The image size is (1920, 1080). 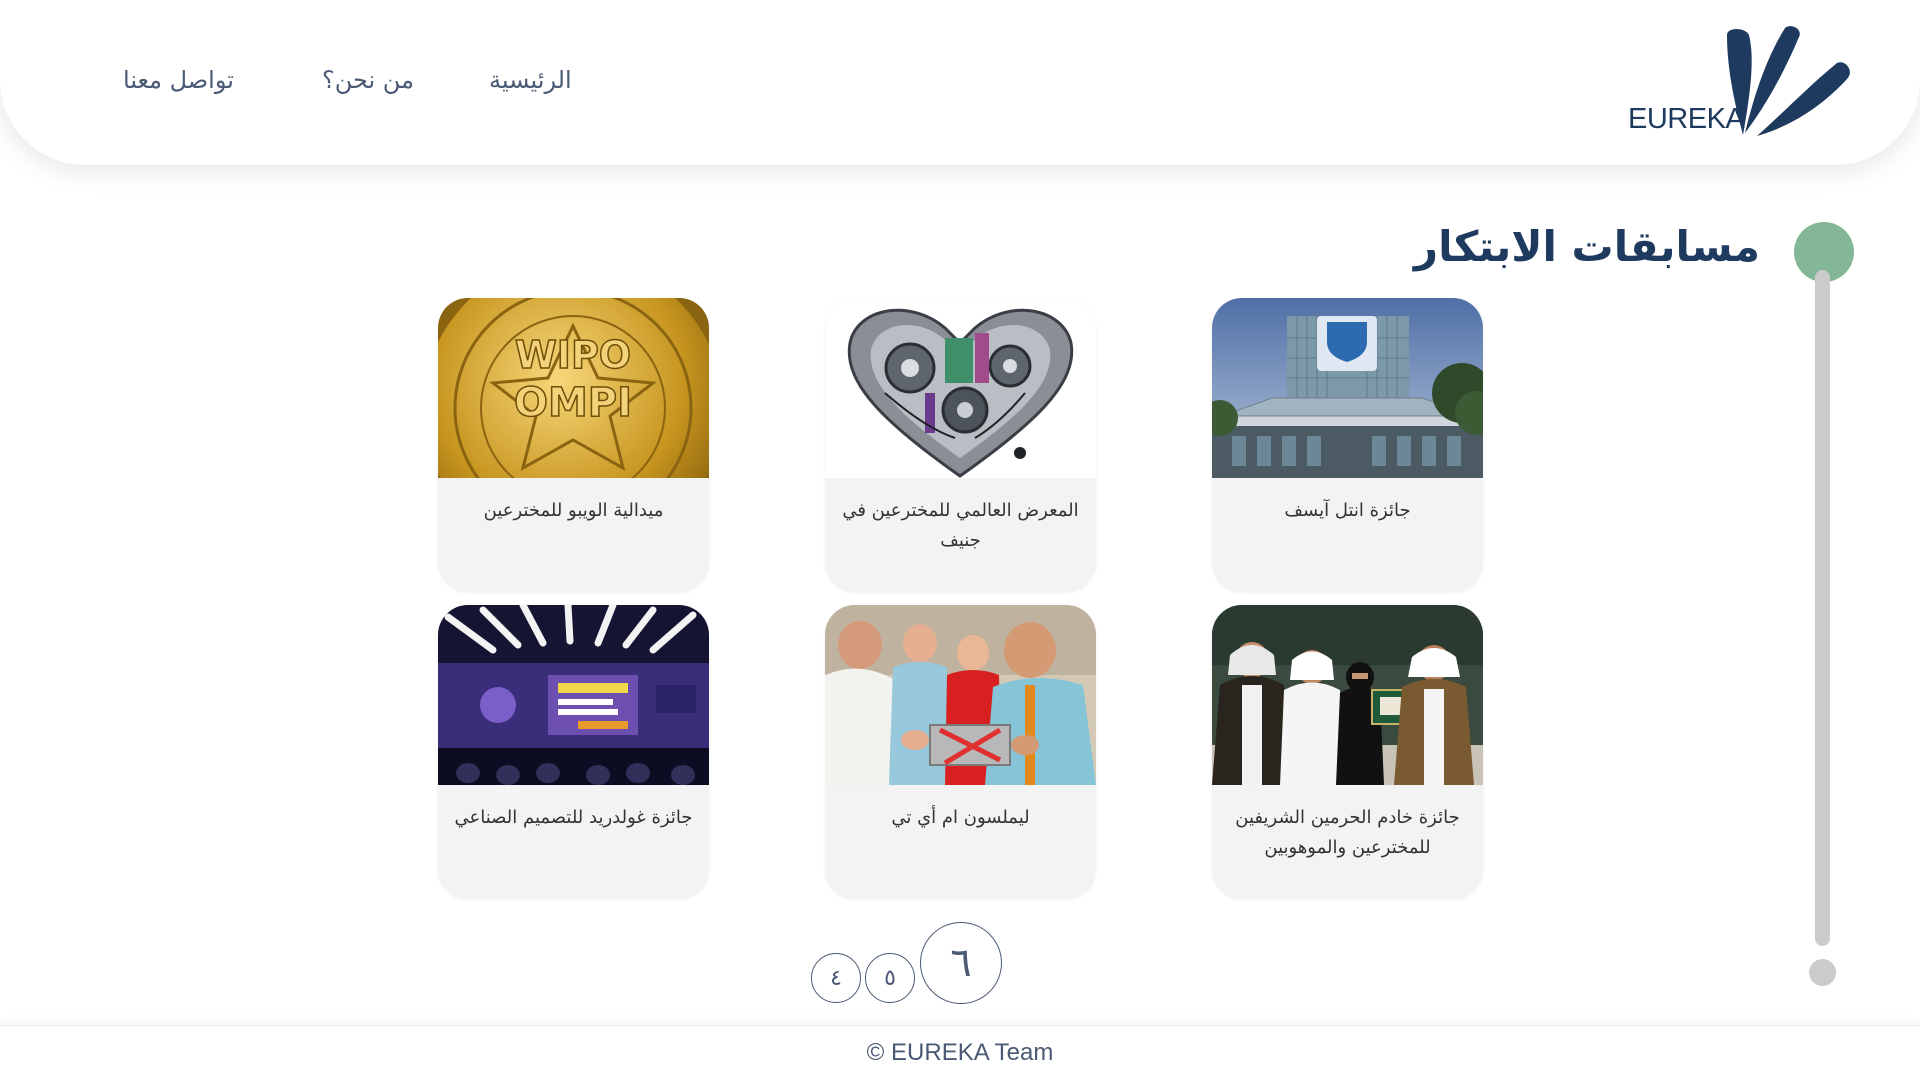 What do you see at coordinates (1586, 246) in the screenshot?
I see `page-title: مسابقات الابتكار` at bounding box center [1586, 246].